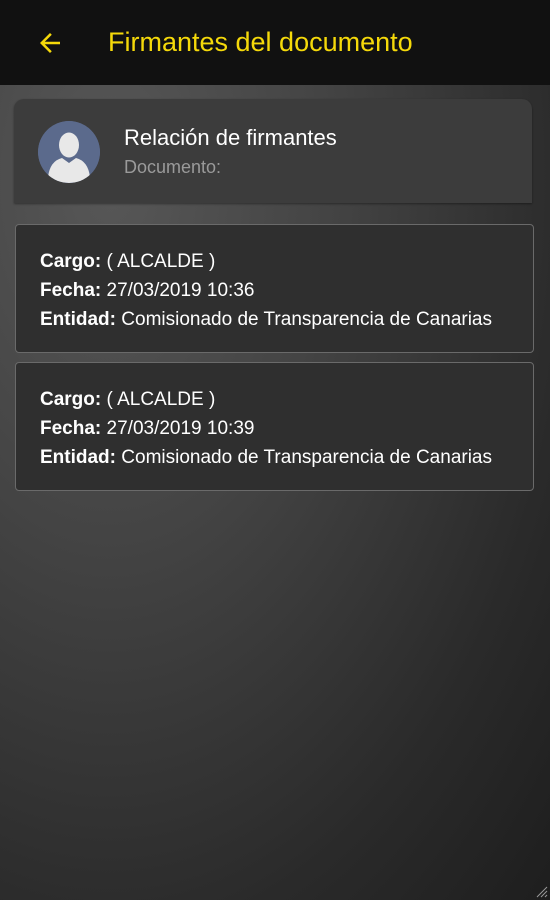 The height and width of the screenshot is (900, 550). What do you see at coordinates (273, 151) in the screenshot?
I see `signers-header-card: Relación de firmantes Documento:` at bounding box center [273, 151].